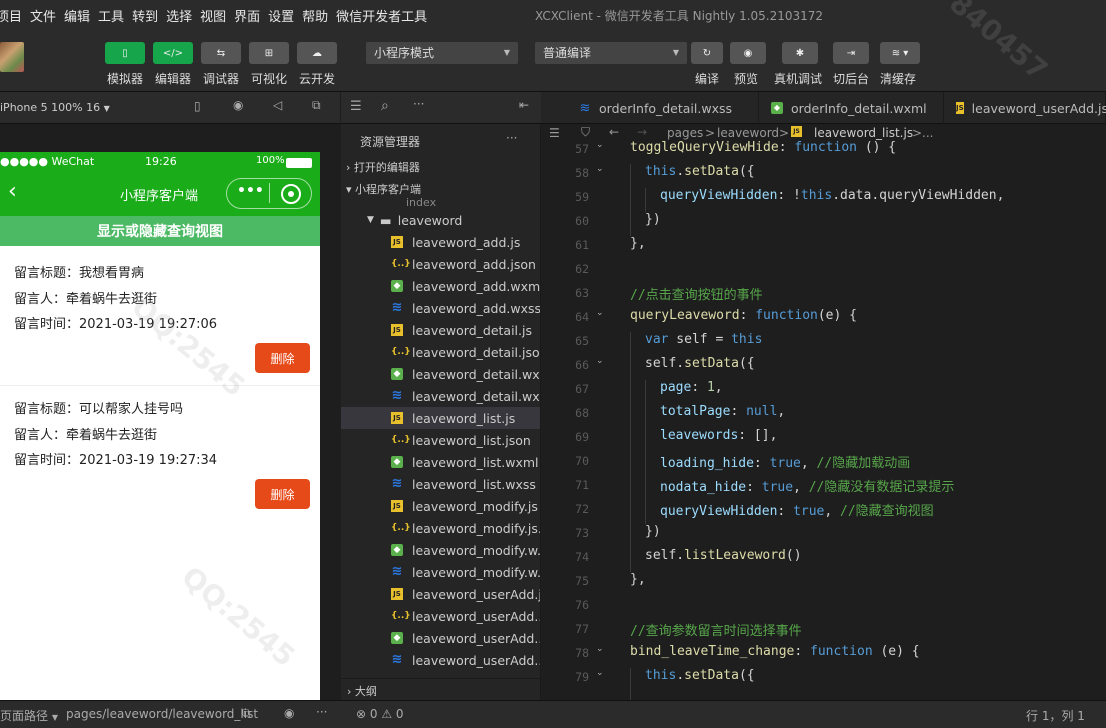 The width and height of the screenshot is (1106, 728). Describe the element at coordinates (716, 629) in the screenshot. I see `code-line: //查询参数留言时间选择事件` at that location.